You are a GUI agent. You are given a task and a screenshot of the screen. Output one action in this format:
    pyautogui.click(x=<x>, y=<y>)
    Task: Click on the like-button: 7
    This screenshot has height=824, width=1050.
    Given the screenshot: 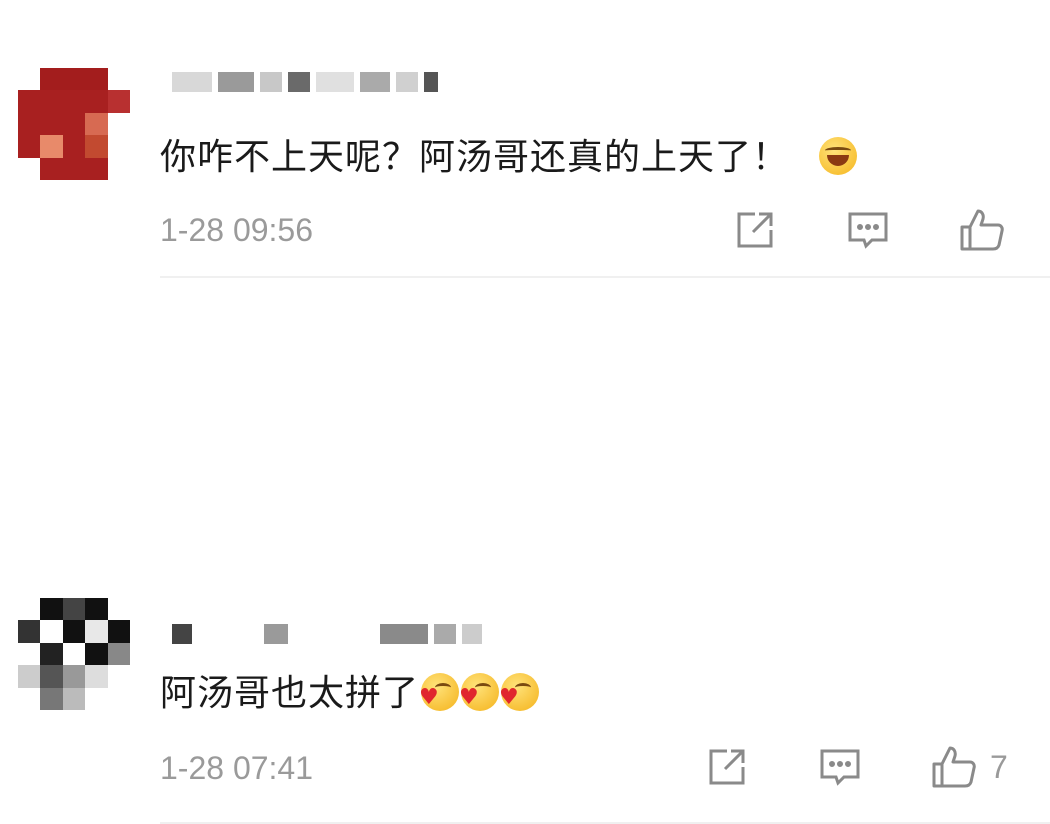 What is the action you would take?
    pyautogui.click(x=969, y=767)
    